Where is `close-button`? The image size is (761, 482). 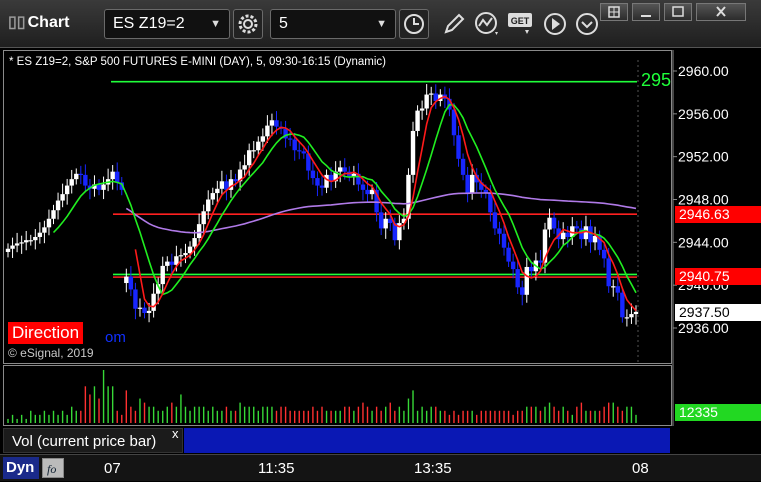 close-button is located at coordinates (721, 12).